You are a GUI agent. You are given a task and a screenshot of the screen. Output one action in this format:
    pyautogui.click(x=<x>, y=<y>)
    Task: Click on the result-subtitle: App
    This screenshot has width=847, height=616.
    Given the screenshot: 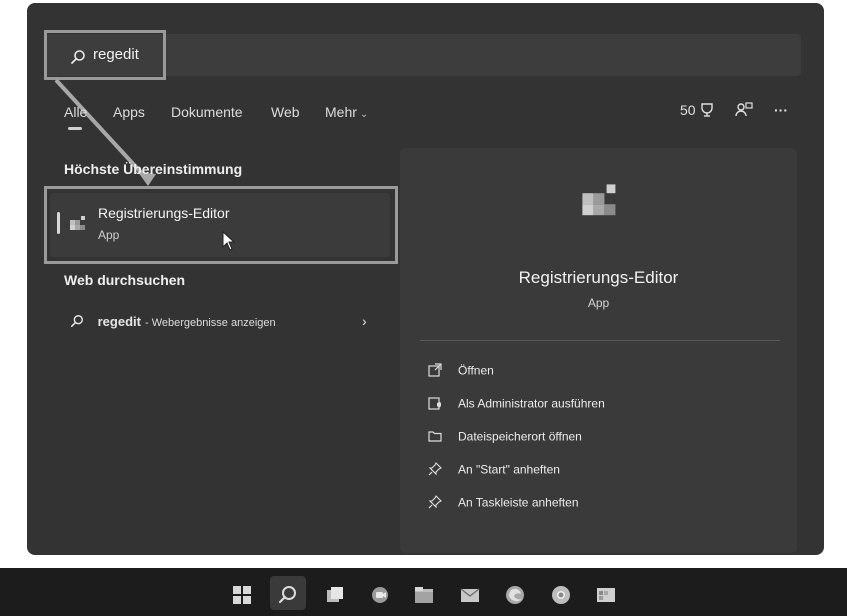 What is the action you would take?
    pyautogui.click(x=109, y=235)
    